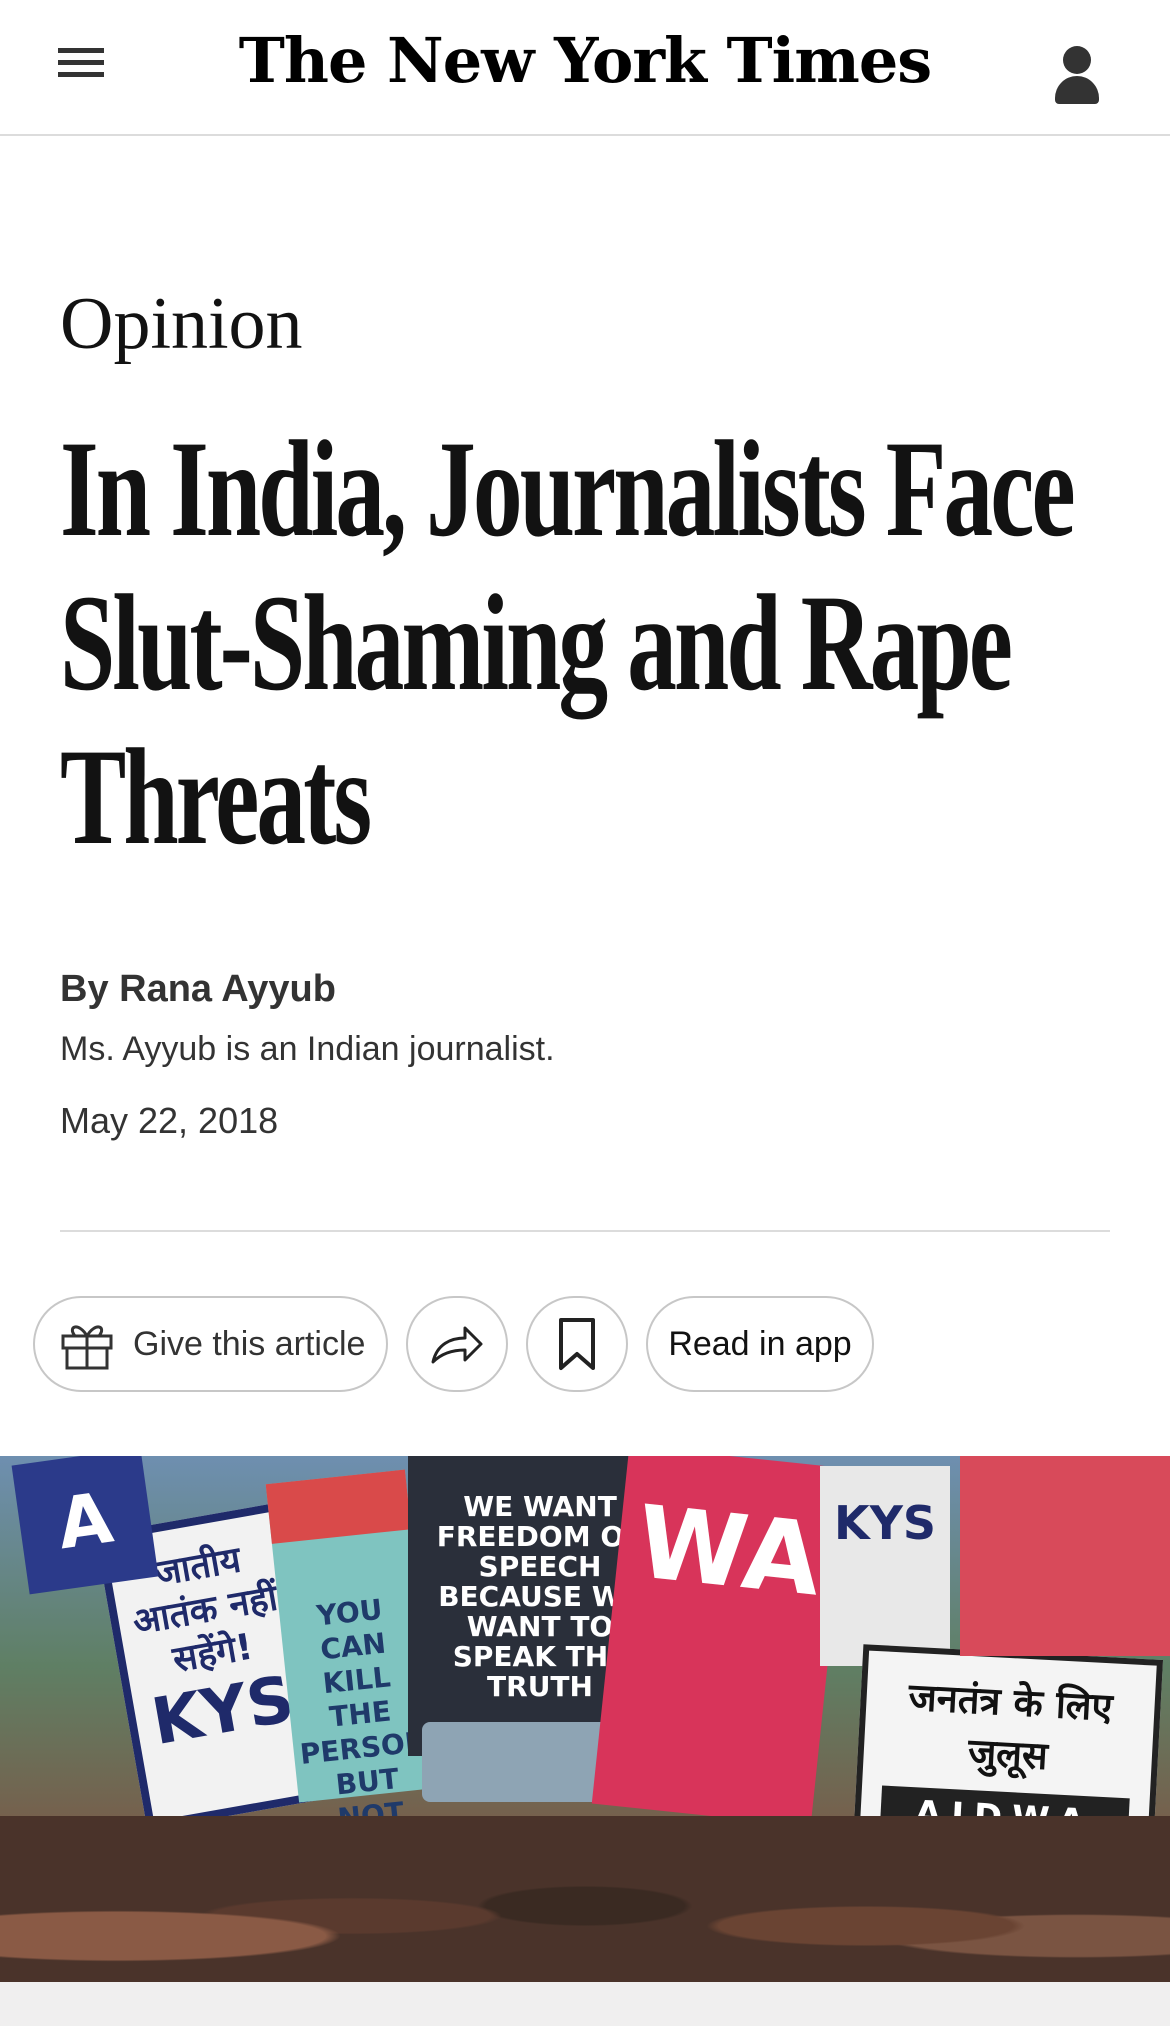 The height and width of the screenshot is (2026, 1170). Describe the element at coordinates (1077, 76) in the screenshot. I see `account-icon` at that location.